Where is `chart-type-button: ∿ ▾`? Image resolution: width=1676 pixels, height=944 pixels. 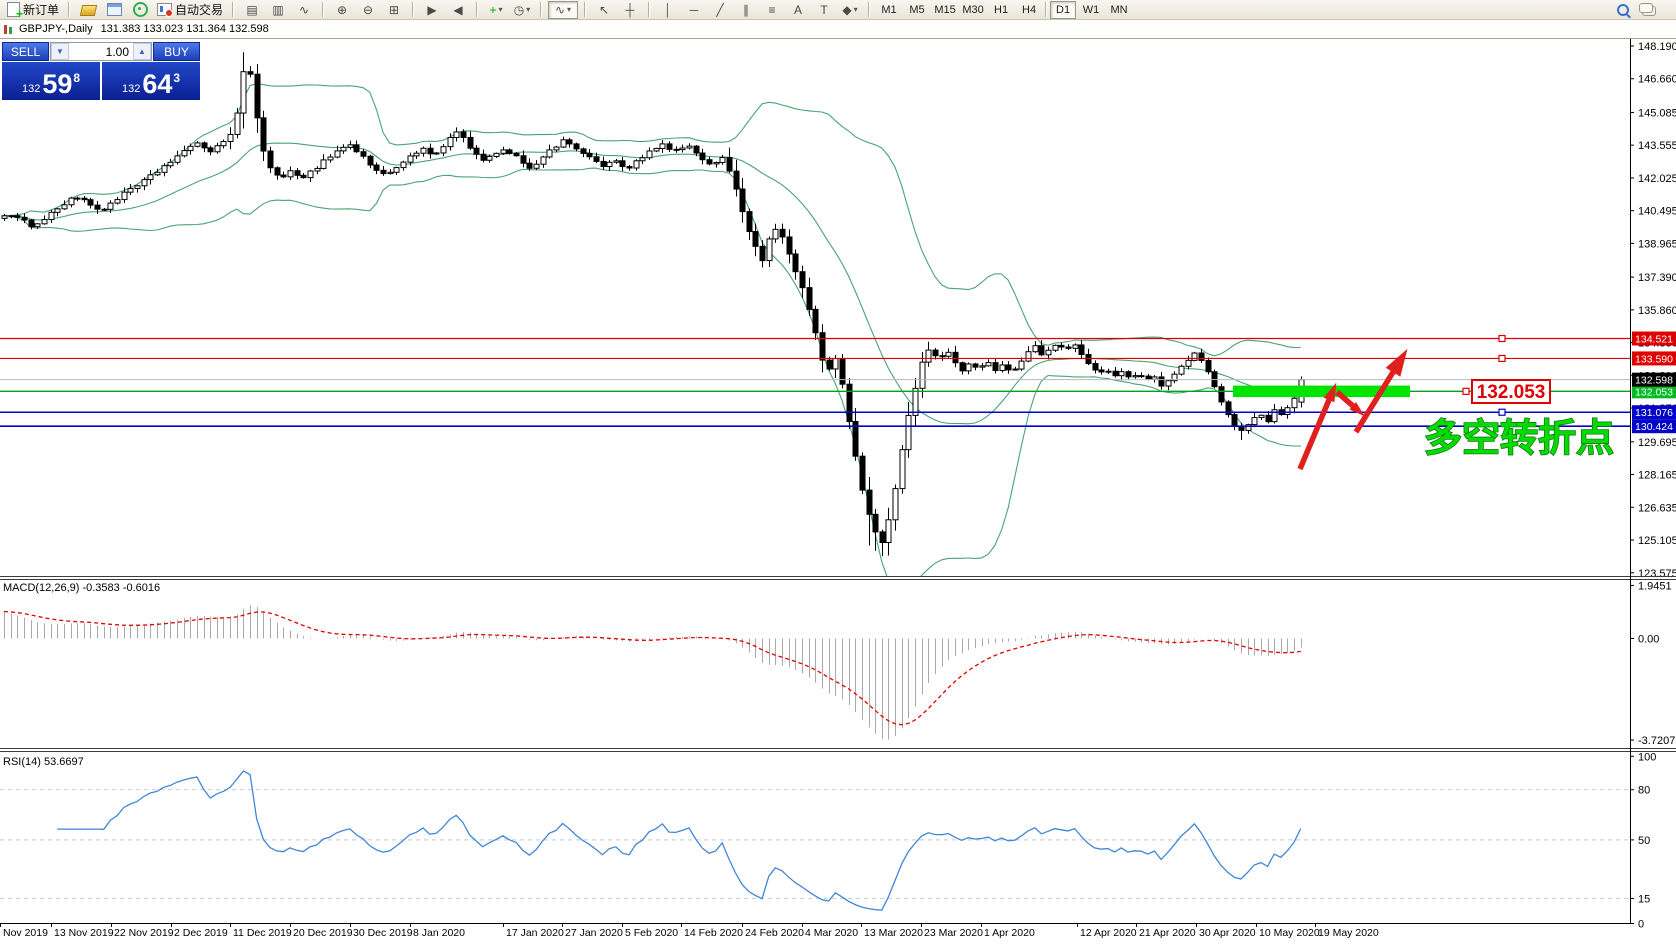
chart-type-button: ∿ ▾ is located at coordinates (563, 9).